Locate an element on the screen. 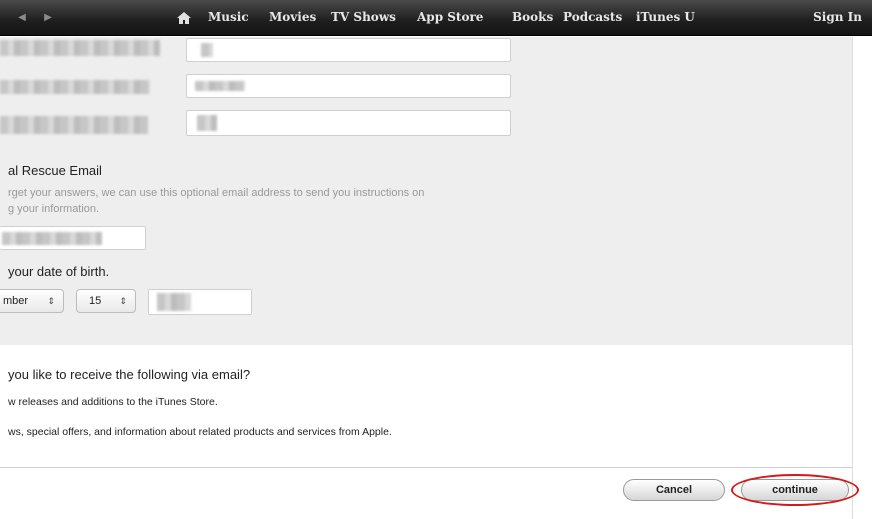  nav-movies: Movies is located at coordinates (292, 17).